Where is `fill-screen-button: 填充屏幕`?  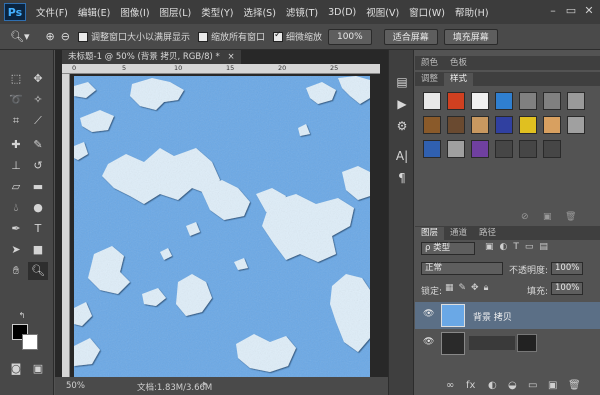
fill-screen-button: 填充屏幕 is located at coordinates (470, 36).